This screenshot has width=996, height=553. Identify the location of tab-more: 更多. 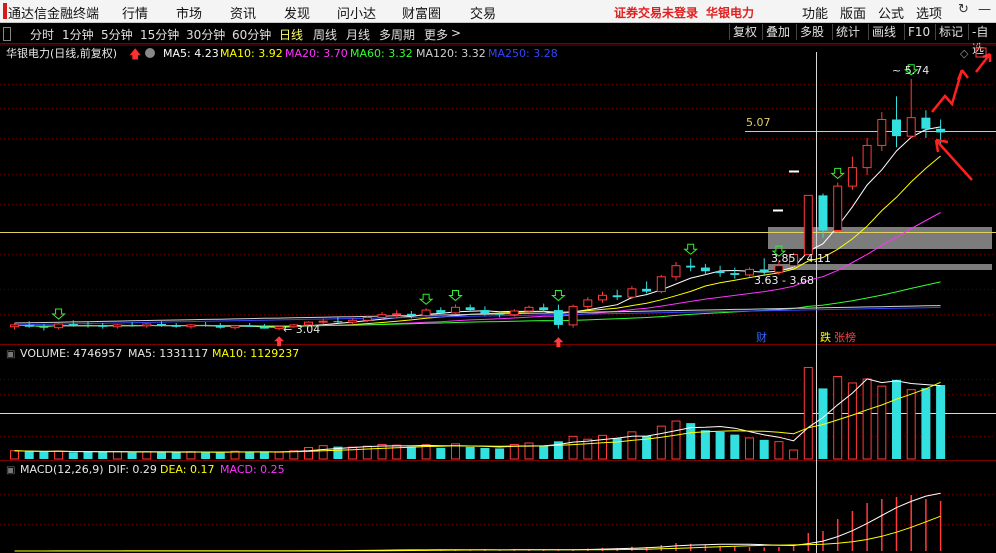
(436, 34).